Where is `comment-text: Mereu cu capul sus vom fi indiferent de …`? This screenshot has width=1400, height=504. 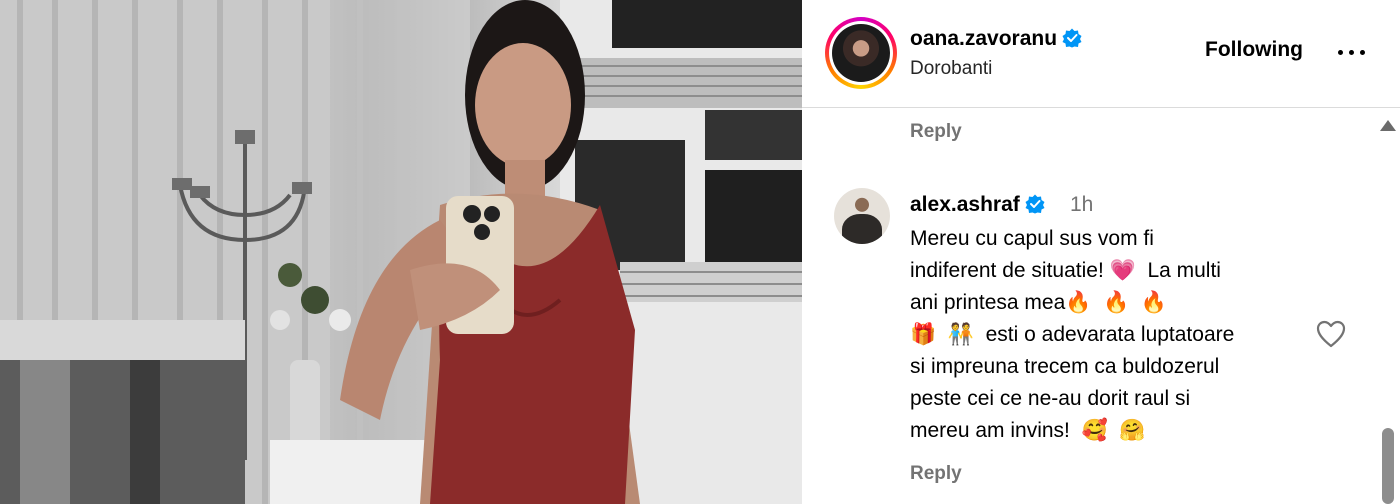 comment-text: Mereu cu capul sus vom fi indiferent de … is located at coordinates (1072, 334).